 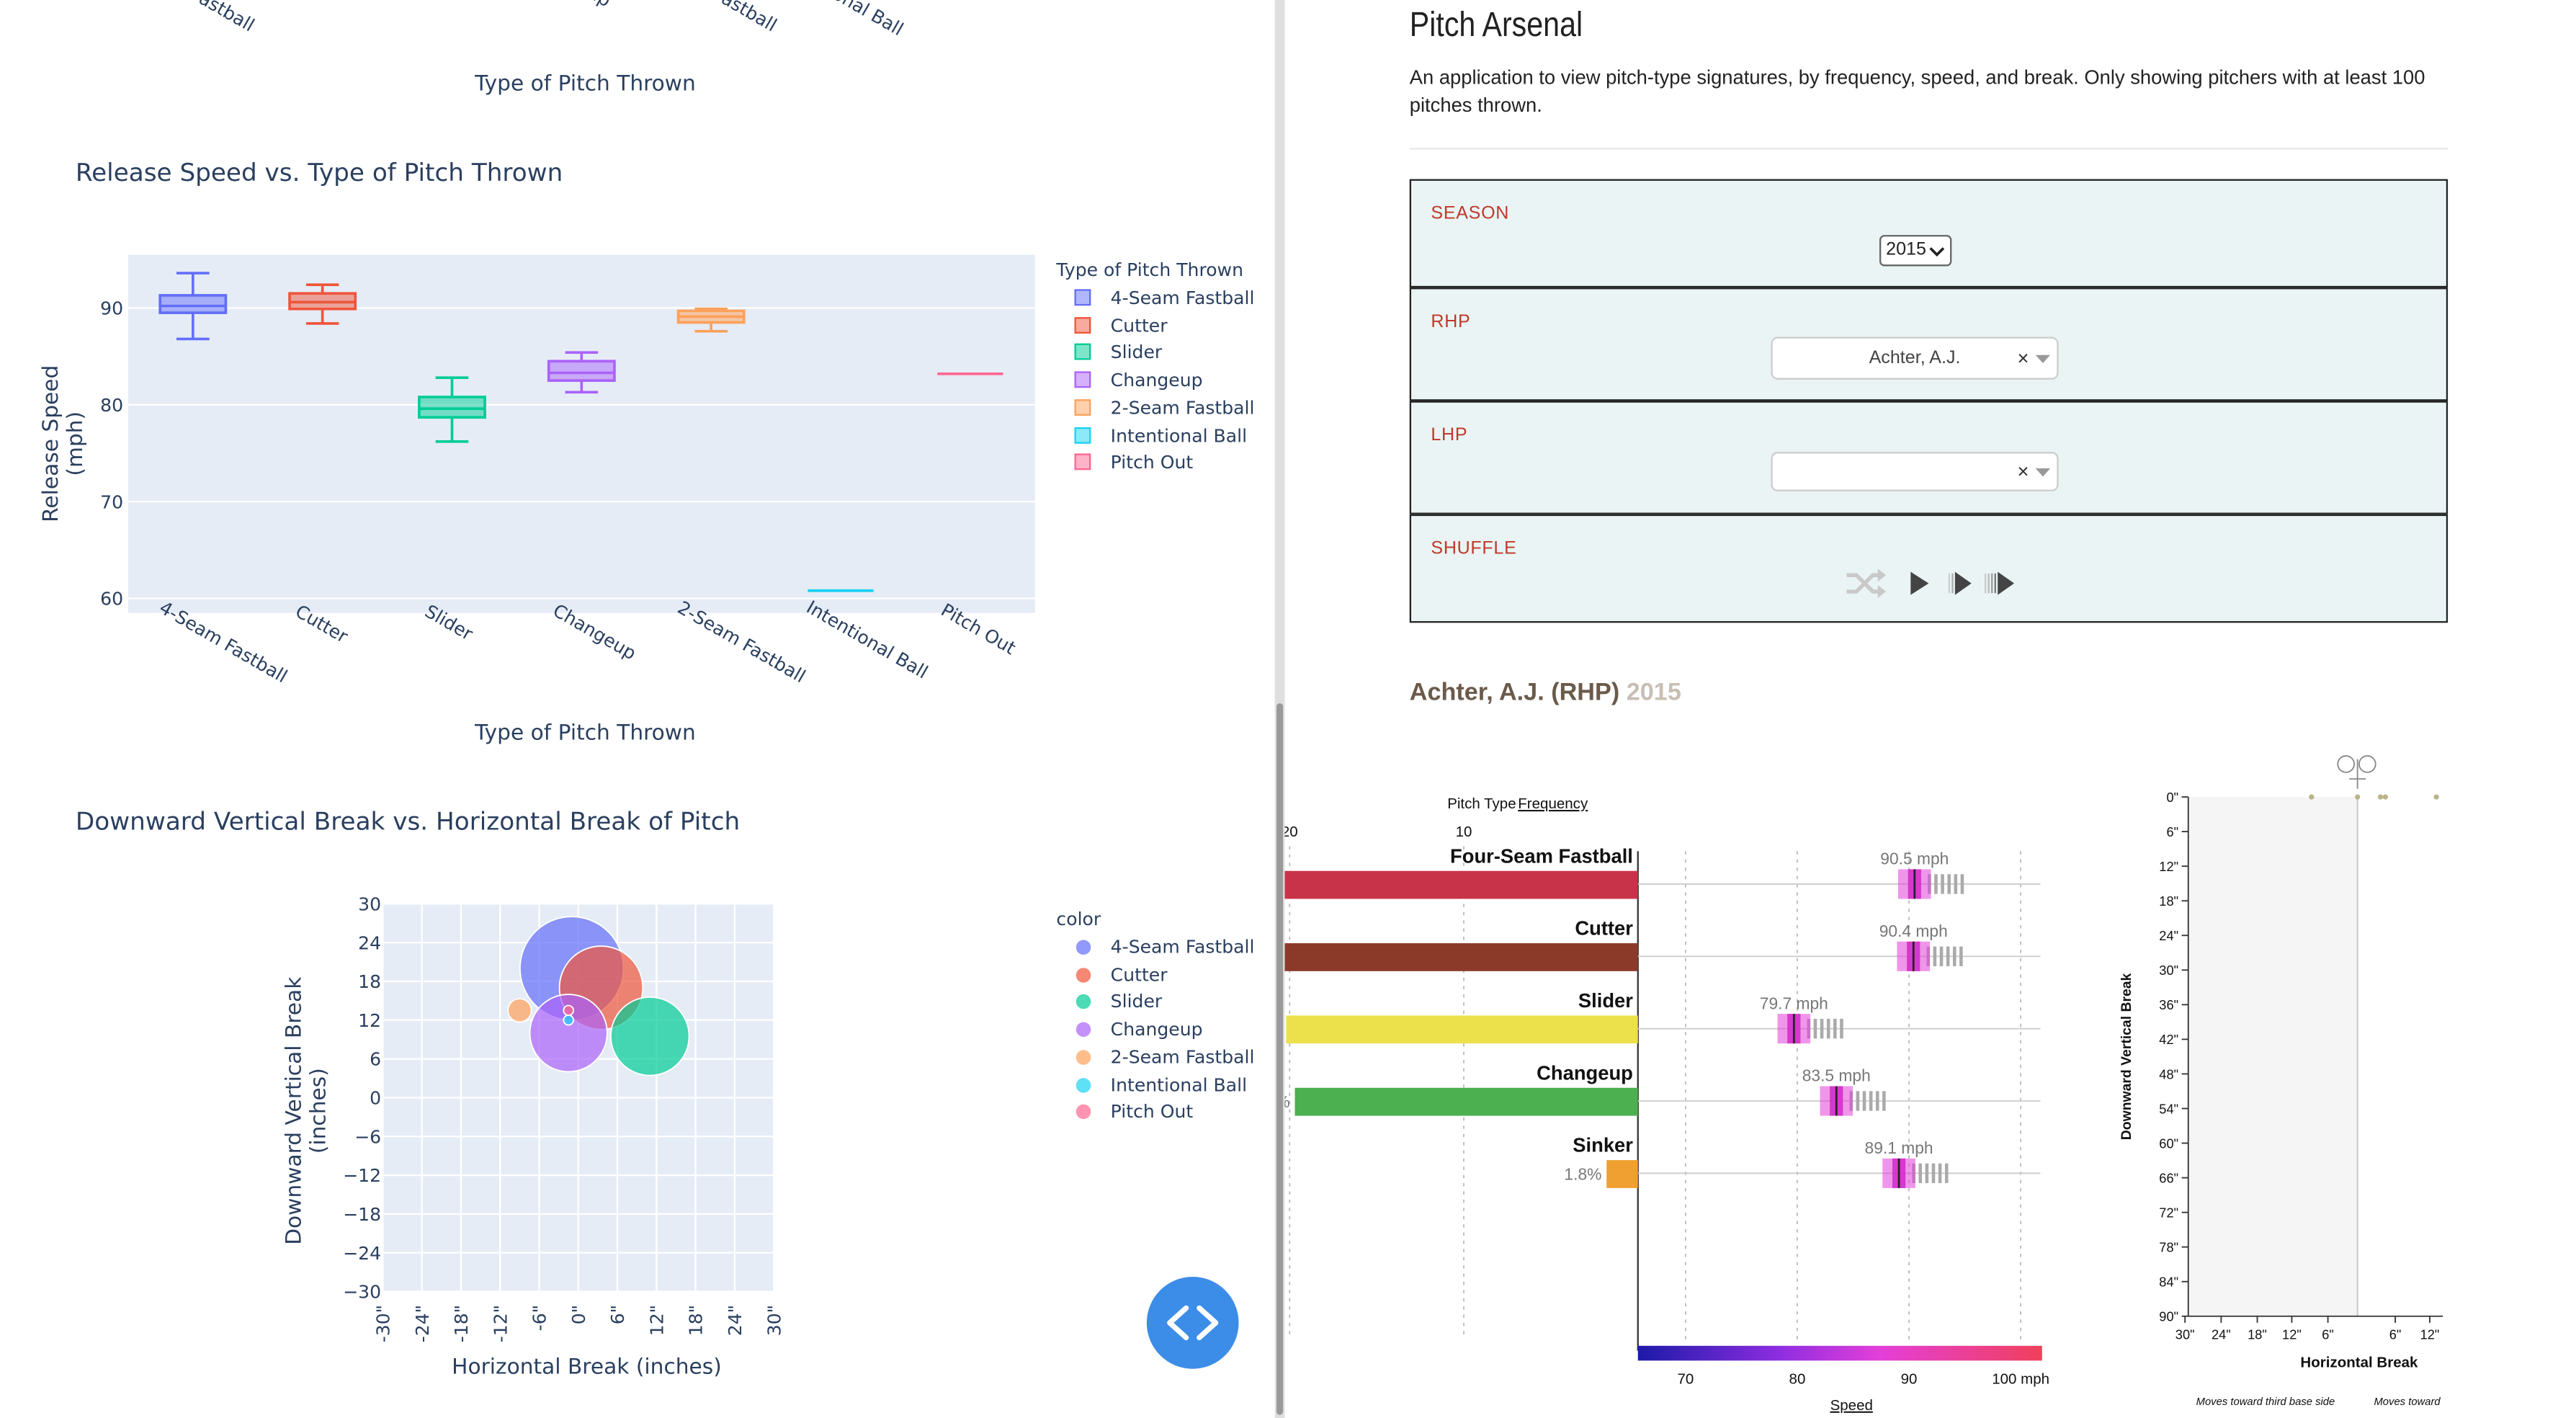 What do you see at coordinates (369, 943) in the screenshot?
I see `y-tick-label: 24` at bounding box center [369, 943].